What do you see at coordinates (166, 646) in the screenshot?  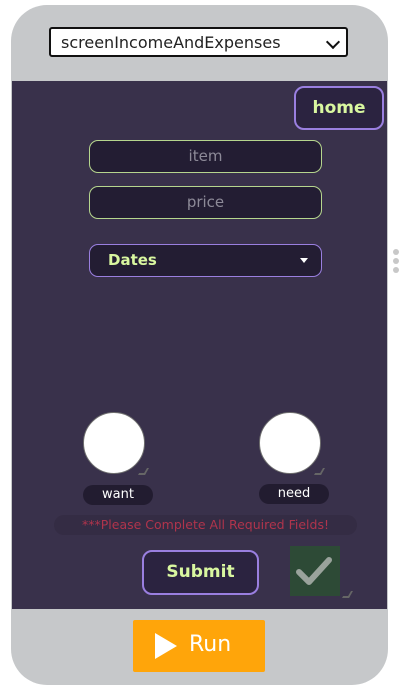 I see `play-icon` at bounding box center [166, 646].